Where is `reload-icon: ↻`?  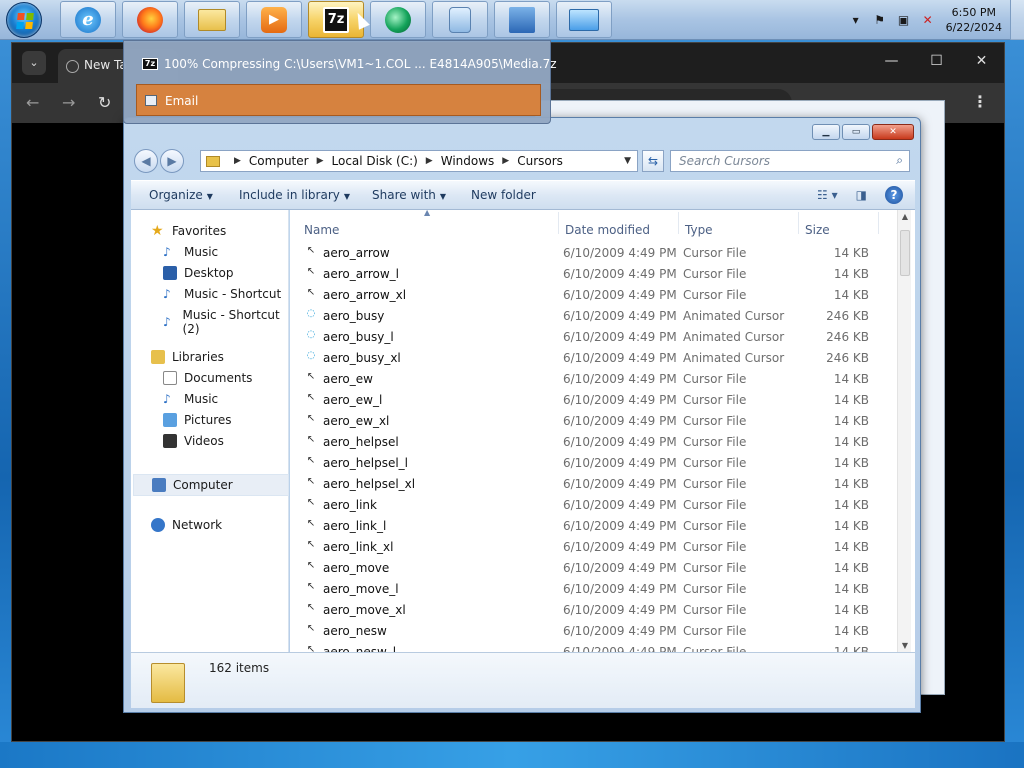 reload-icon: ↻ is located at coordinates (104, 102).